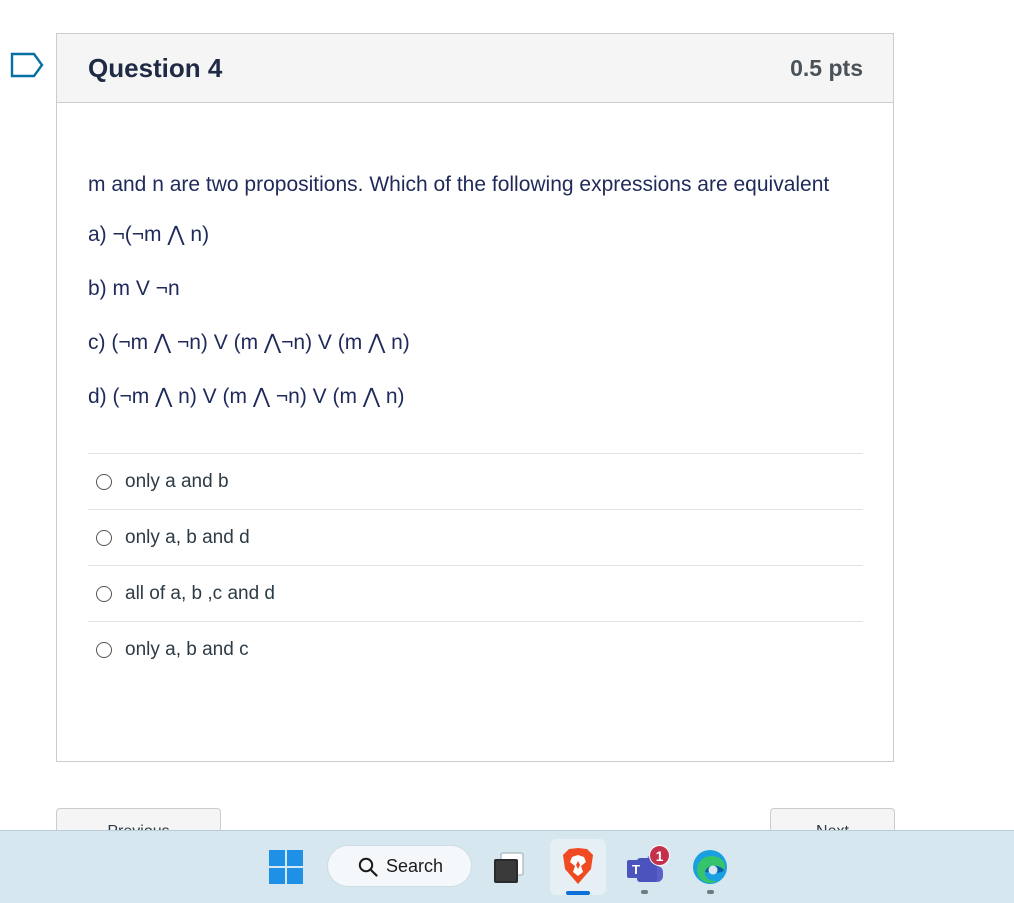  What do you see at coordinates (134, 288) in the screenshot?
I see `expression-b: b) m V ¬n` at bounding box center [134, 288].